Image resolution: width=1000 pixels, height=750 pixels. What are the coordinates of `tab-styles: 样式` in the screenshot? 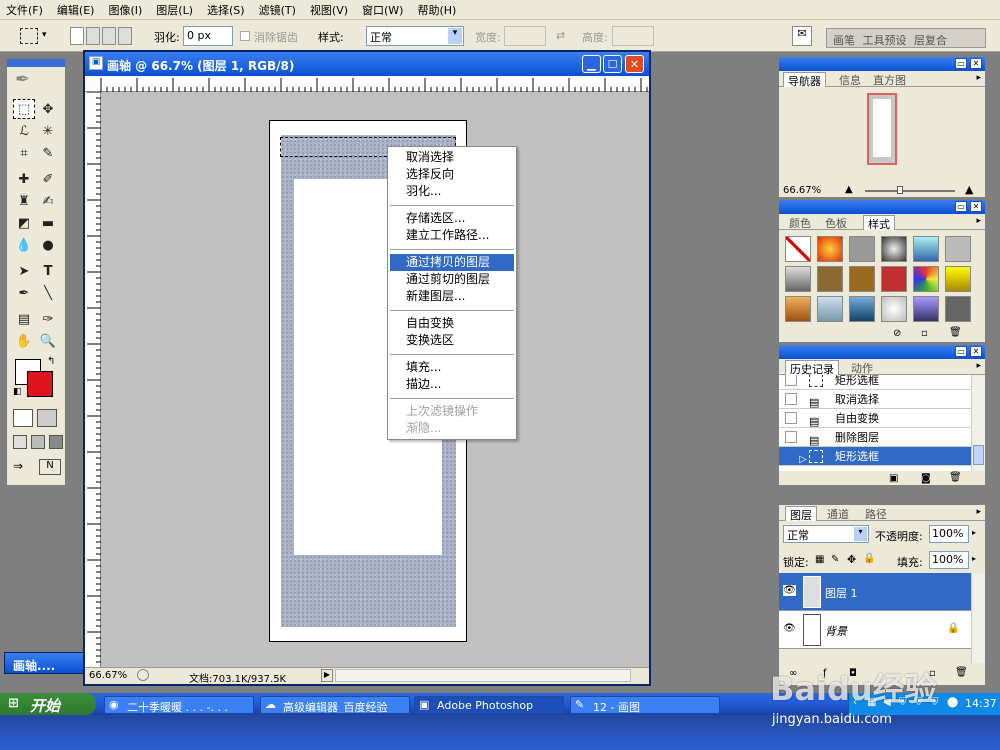 It's located at (879, 223).